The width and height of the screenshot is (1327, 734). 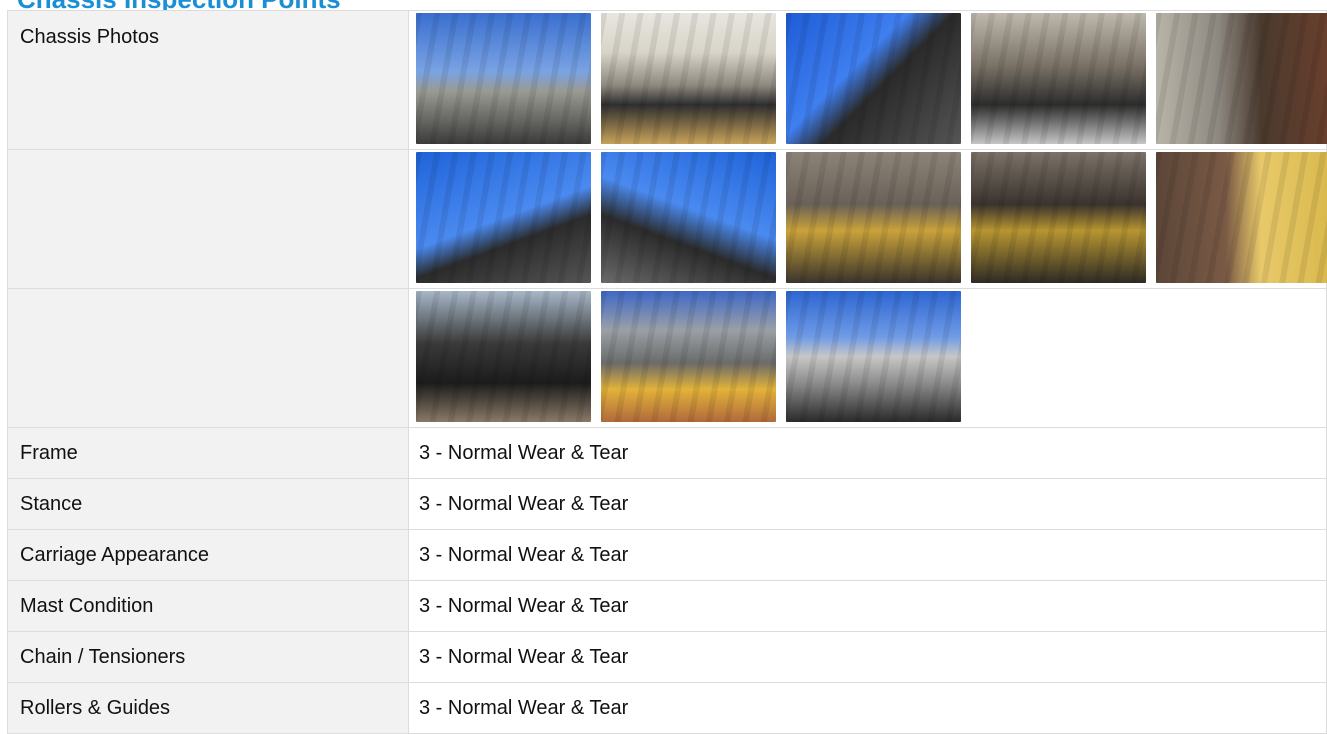 I want to click on inspection-row: Mast Condition 3 - Normal Wear & Tear, so click(x=667, y=606).